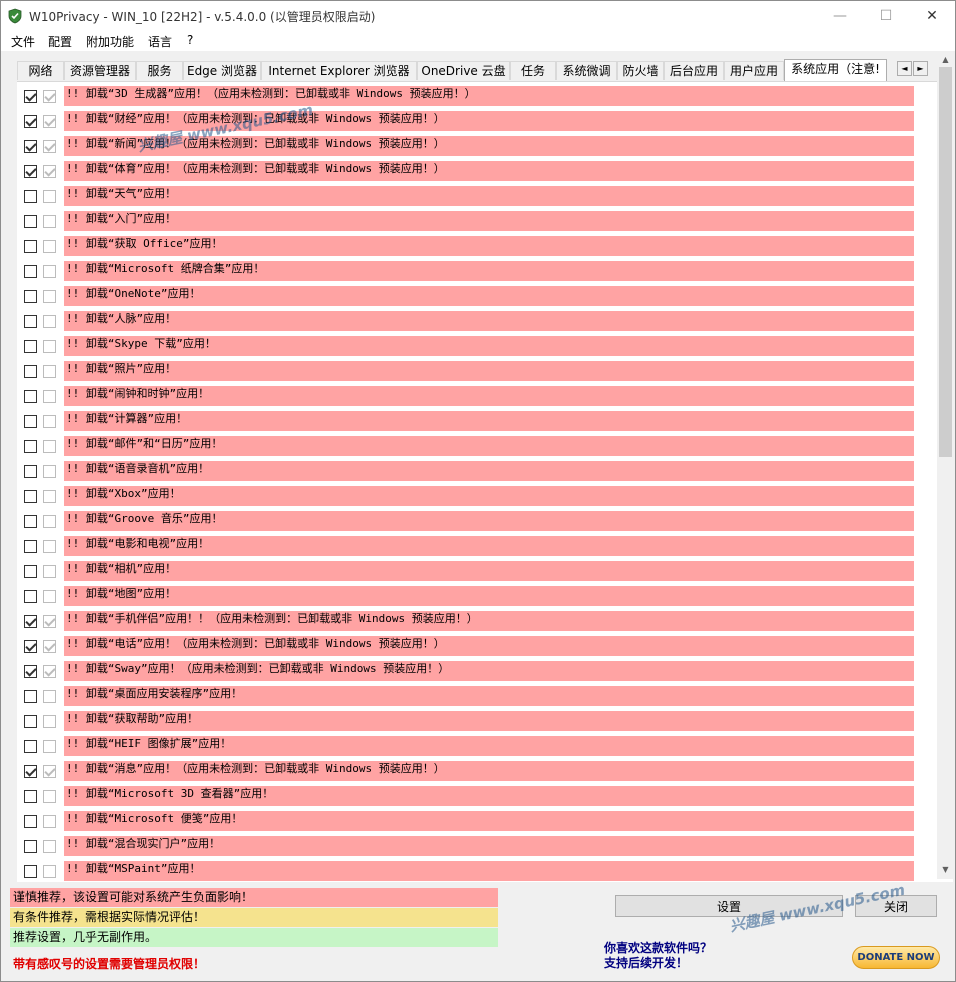  I want to click on tab-user-apps: 用户应用, so click(754, 70).